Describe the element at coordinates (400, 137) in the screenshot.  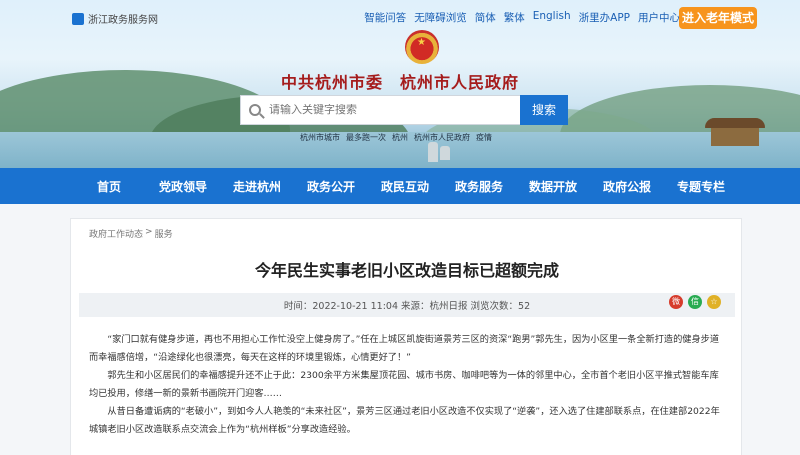
I see `hot-word: 杭州` at that location.